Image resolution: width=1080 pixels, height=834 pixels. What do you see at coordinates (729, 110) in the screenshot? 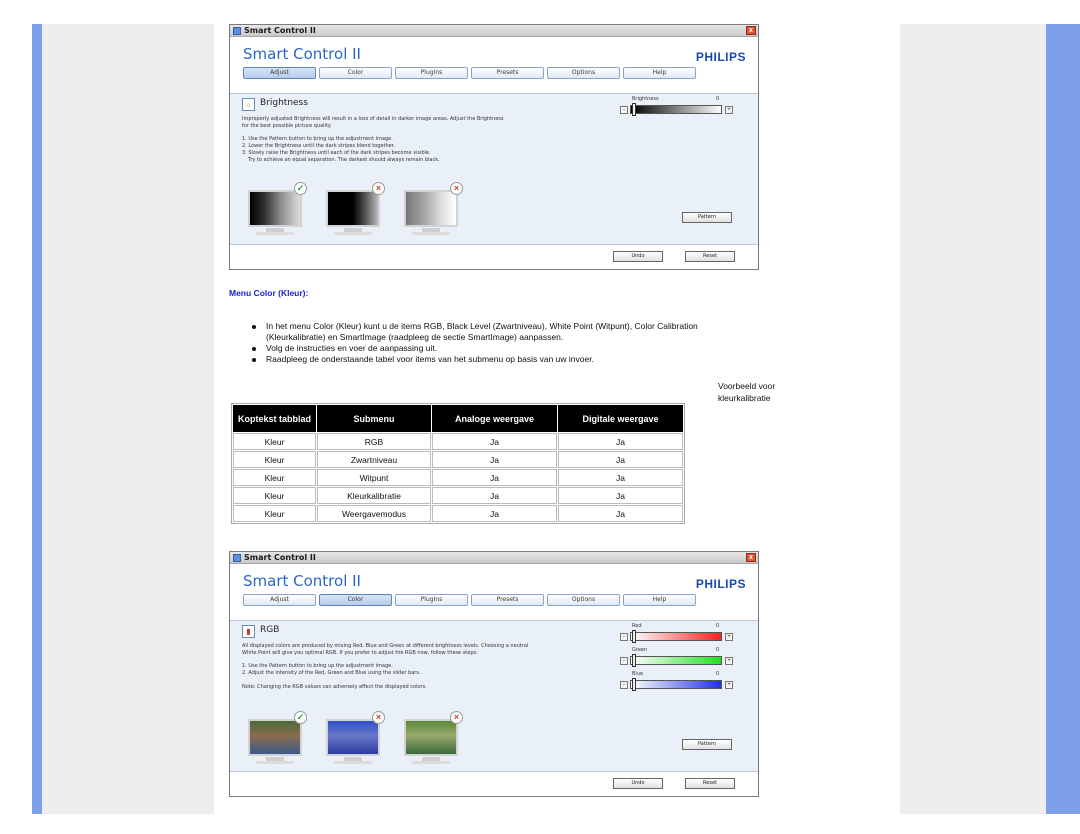
I see `increase-button: +` at bounding box center [729, 110].